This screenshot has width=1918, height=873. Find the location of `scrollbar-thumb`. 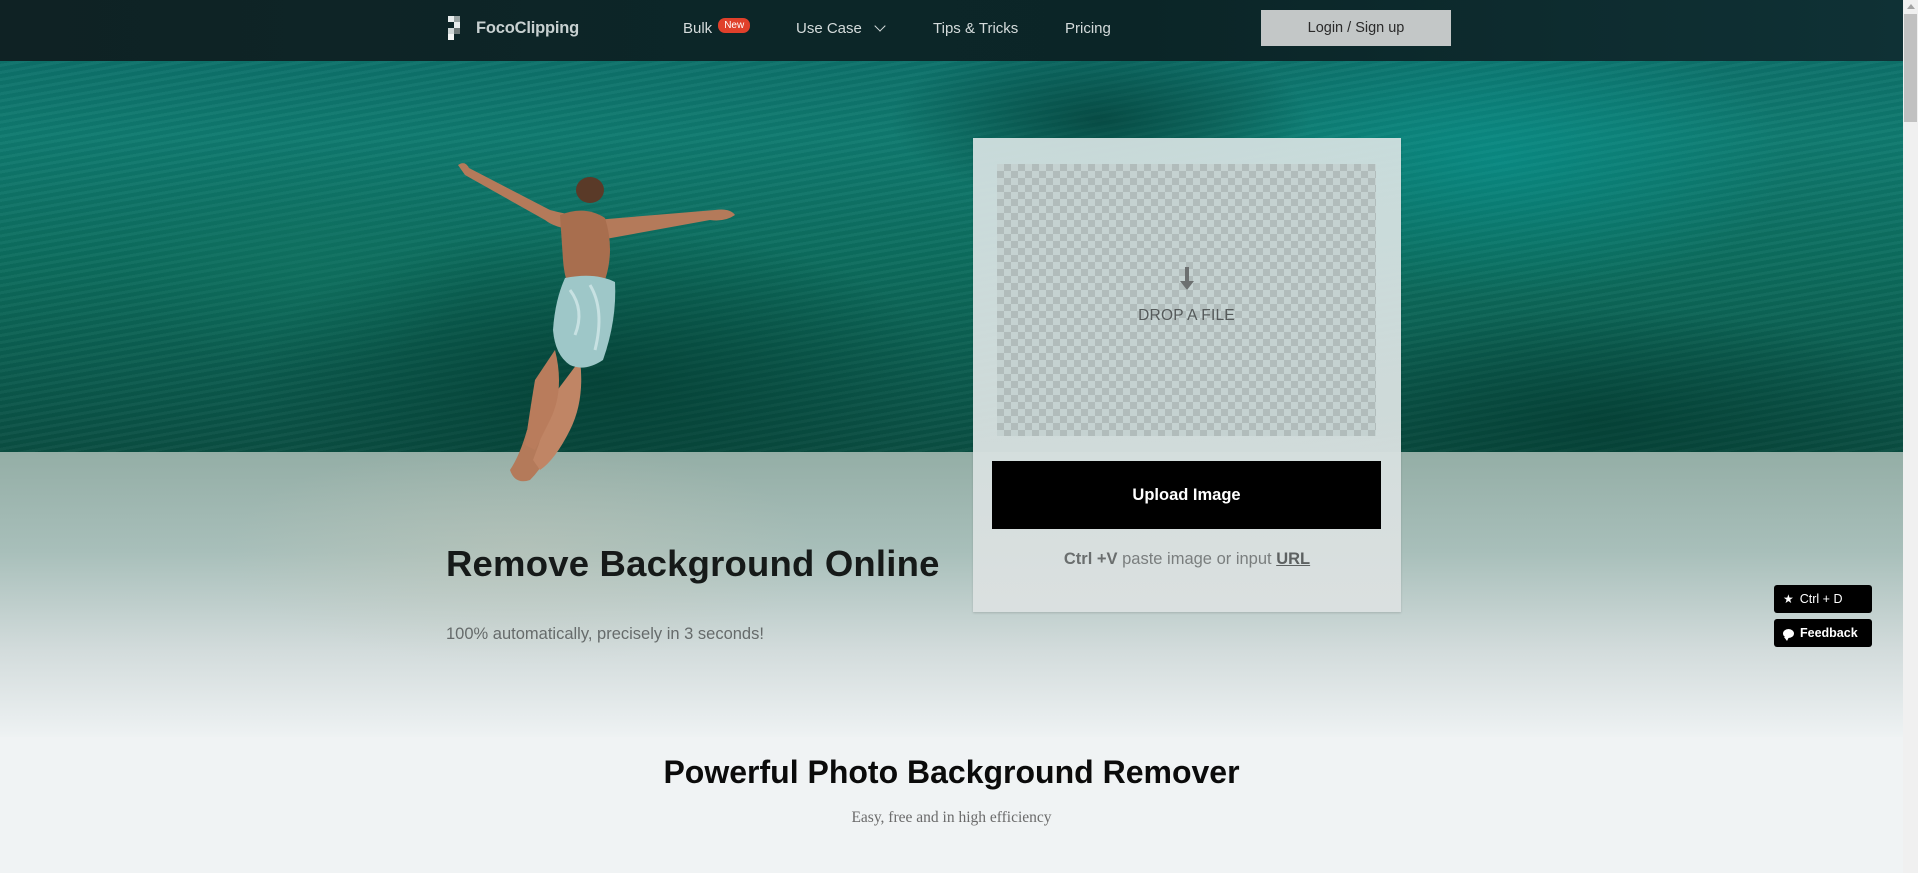

scrollbar-thumb is located at coordinates (1910, 68).